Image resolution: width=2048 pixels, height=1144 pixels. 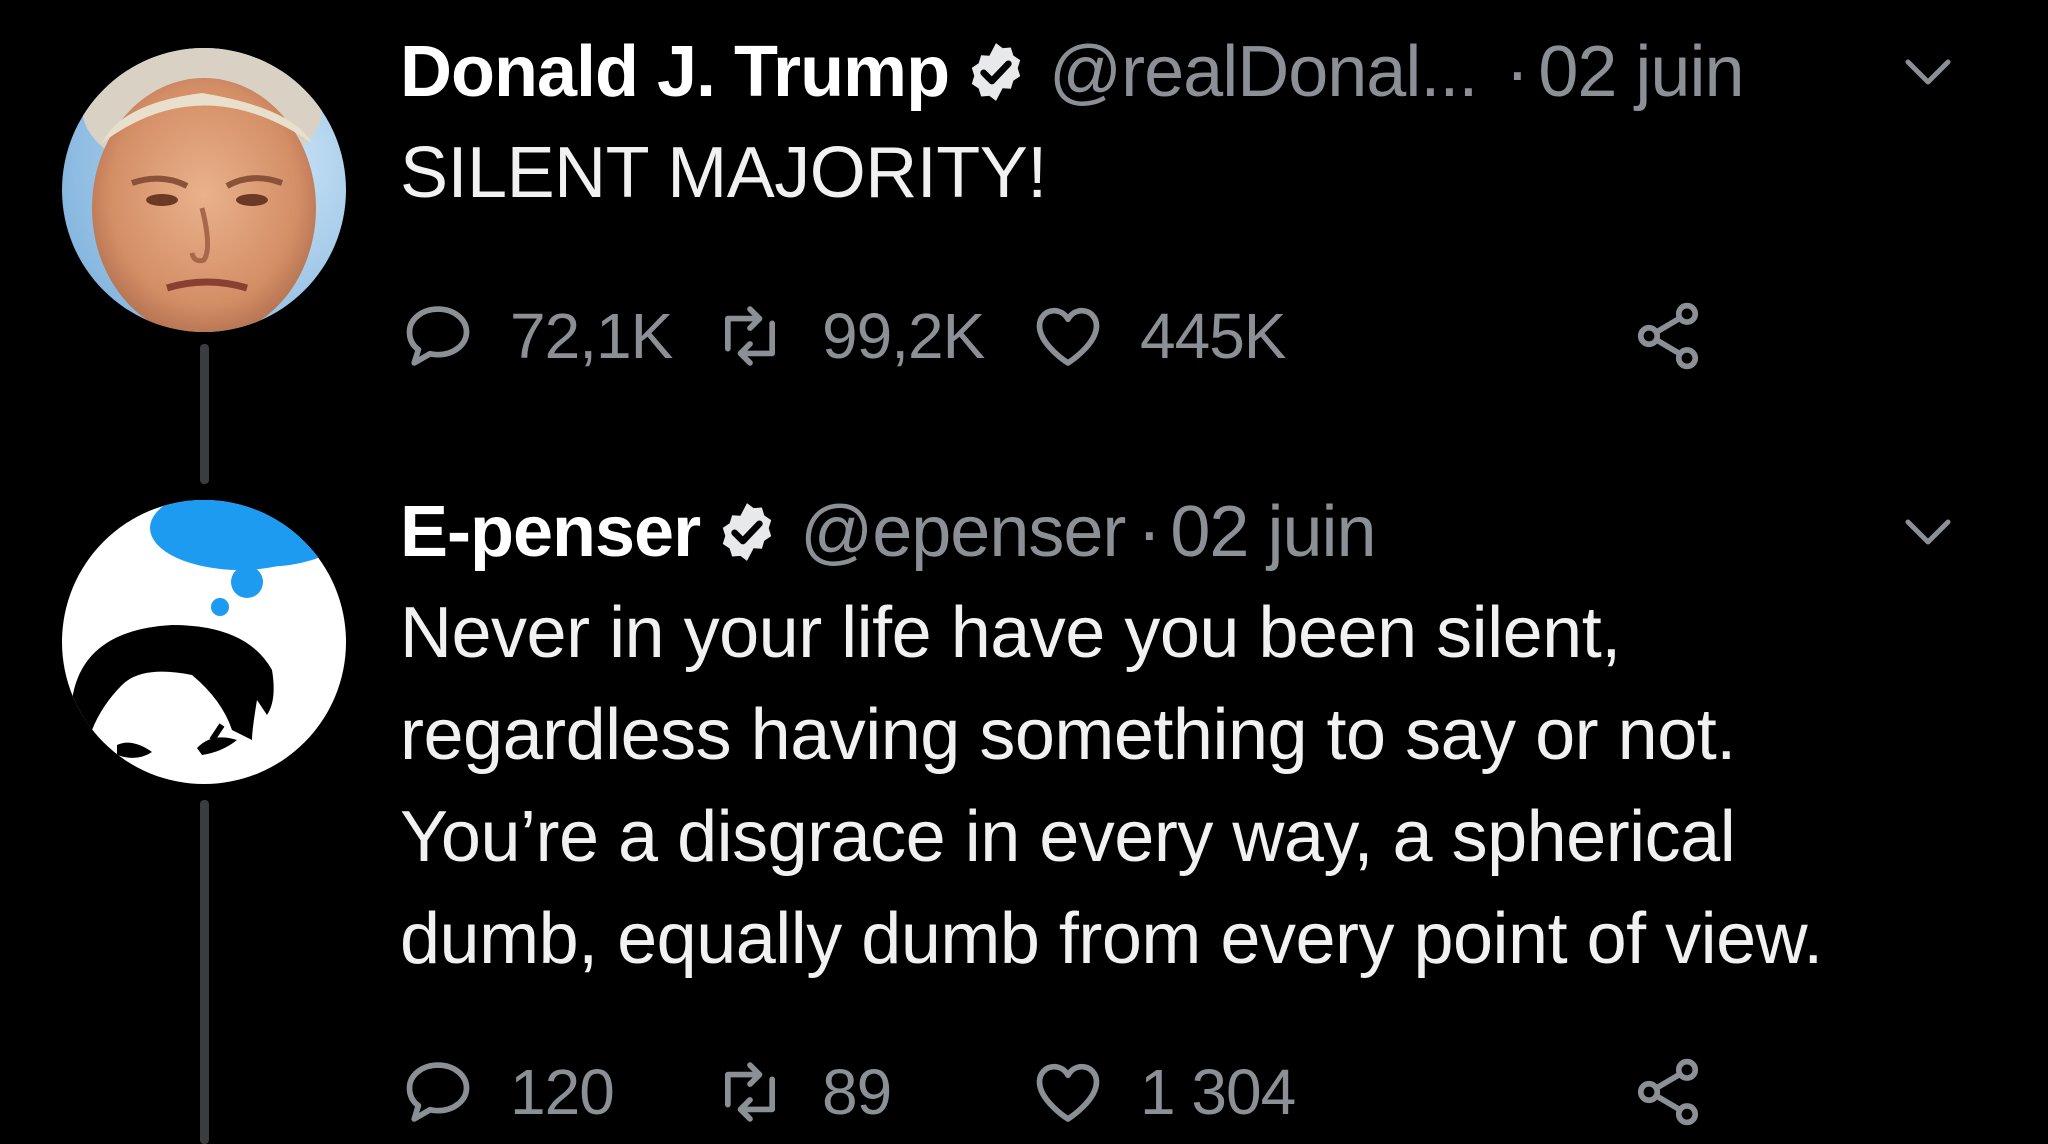 What do you see at coordinates (963, 532) in the screenshot?
I see `handle: @epenser` at bounding box center [963, 532].